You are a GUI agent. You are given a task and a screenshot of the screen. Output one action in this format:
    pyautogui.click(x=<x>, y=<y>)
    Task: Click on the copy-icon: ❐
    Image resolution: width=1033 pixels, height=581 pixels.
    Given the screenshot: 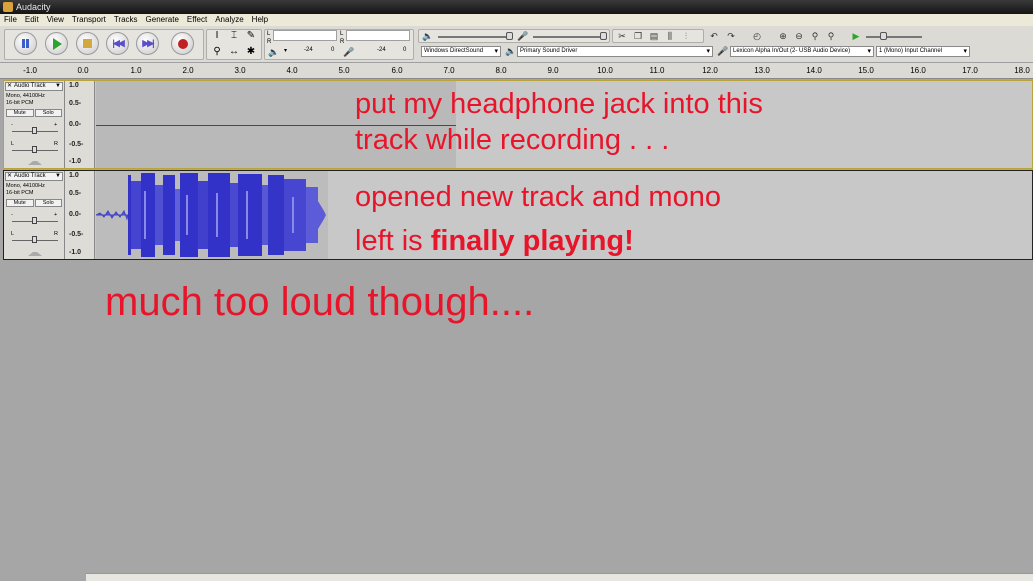 What is the action you would take?
    pyautogui.click(x=638, y=36)
    